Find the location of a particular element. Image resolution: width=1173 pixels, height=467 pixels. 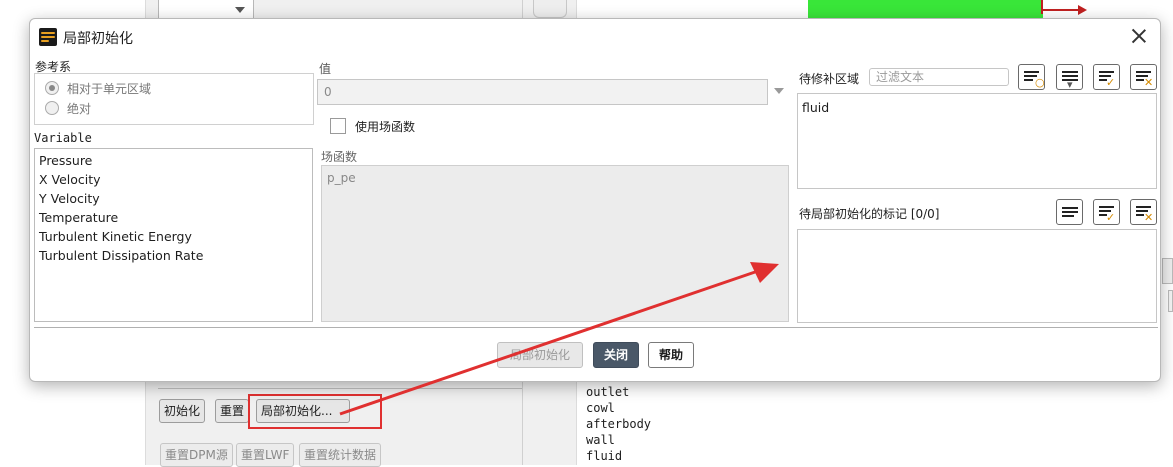

annotation-arrow is located at coordinates (559, 339).